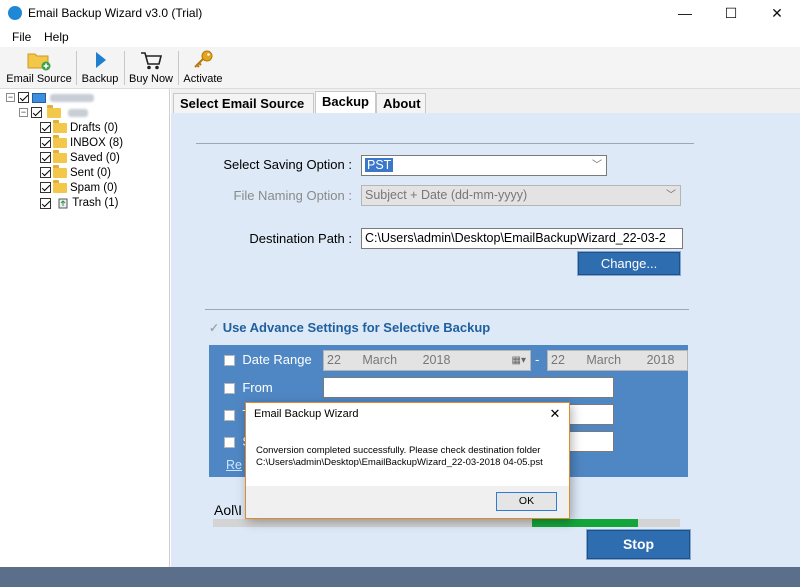 This screenshot has height=587, width=800. What do you see at coordinates (56, 37) in the screenshot?
I see `menu-help: Help` at bounding box center [56, 37].